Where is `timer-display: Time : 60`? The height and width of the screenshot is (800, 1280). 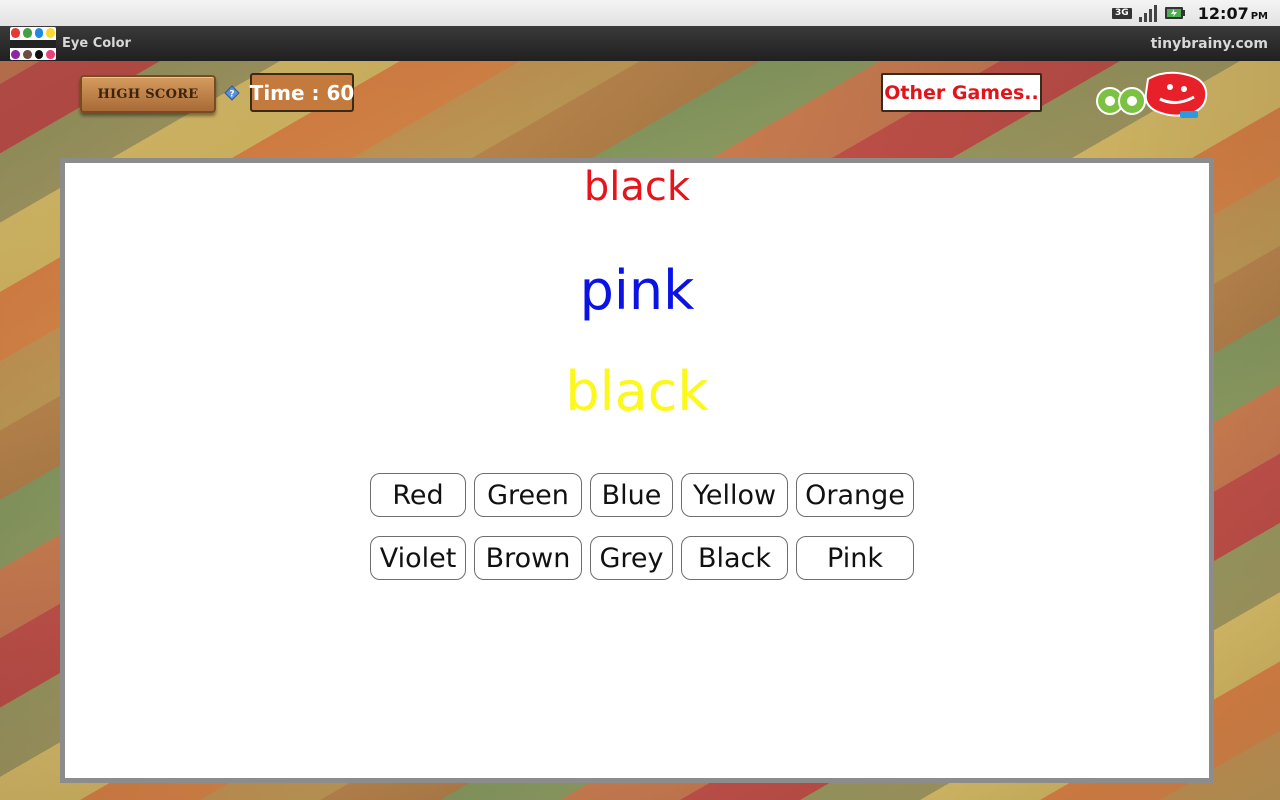
timer-display: Time : 60 is located at coordinates (302, 92).